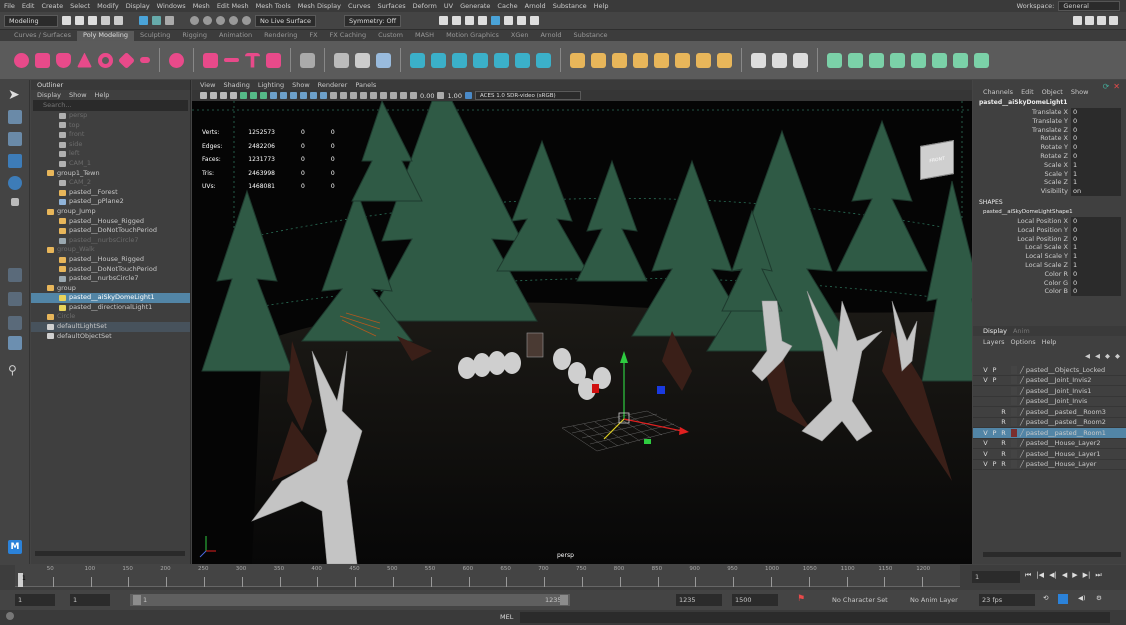 The height and width of the screenshot is (625, 1126). I want to click on redo-icon, so click(118, 20).